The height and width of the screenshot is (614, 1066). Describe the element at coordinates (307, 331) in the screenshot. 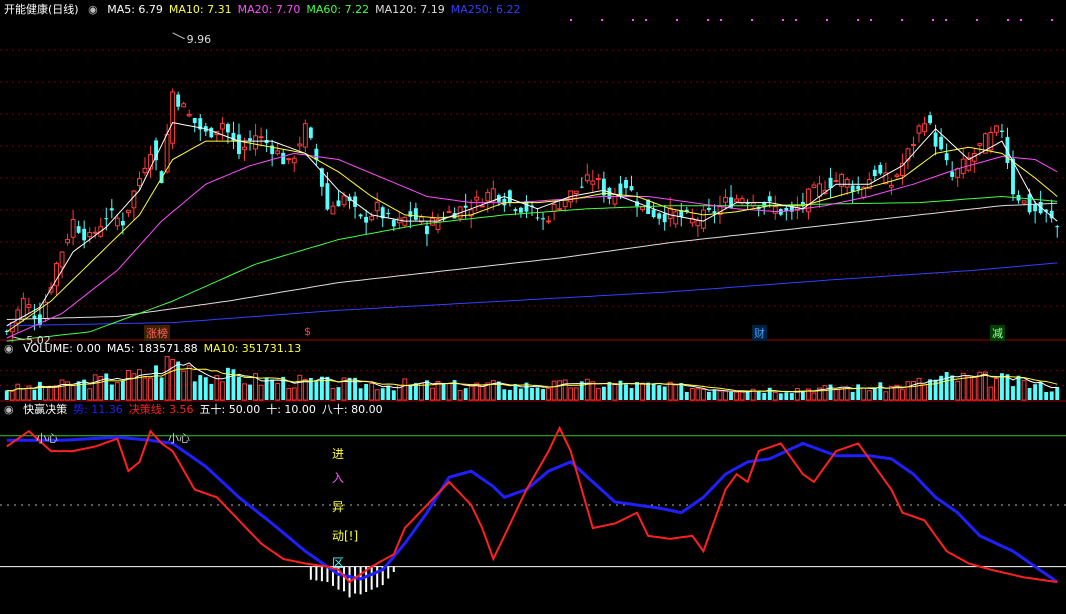

I see `event-marker-1: $` at that location.